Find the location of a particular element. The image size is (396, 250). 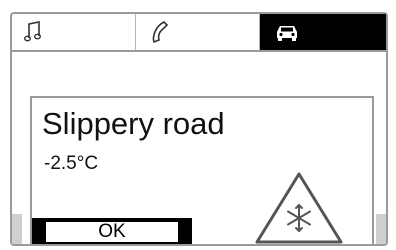

scroll-stripe-left is located at coordinates (17, 229).